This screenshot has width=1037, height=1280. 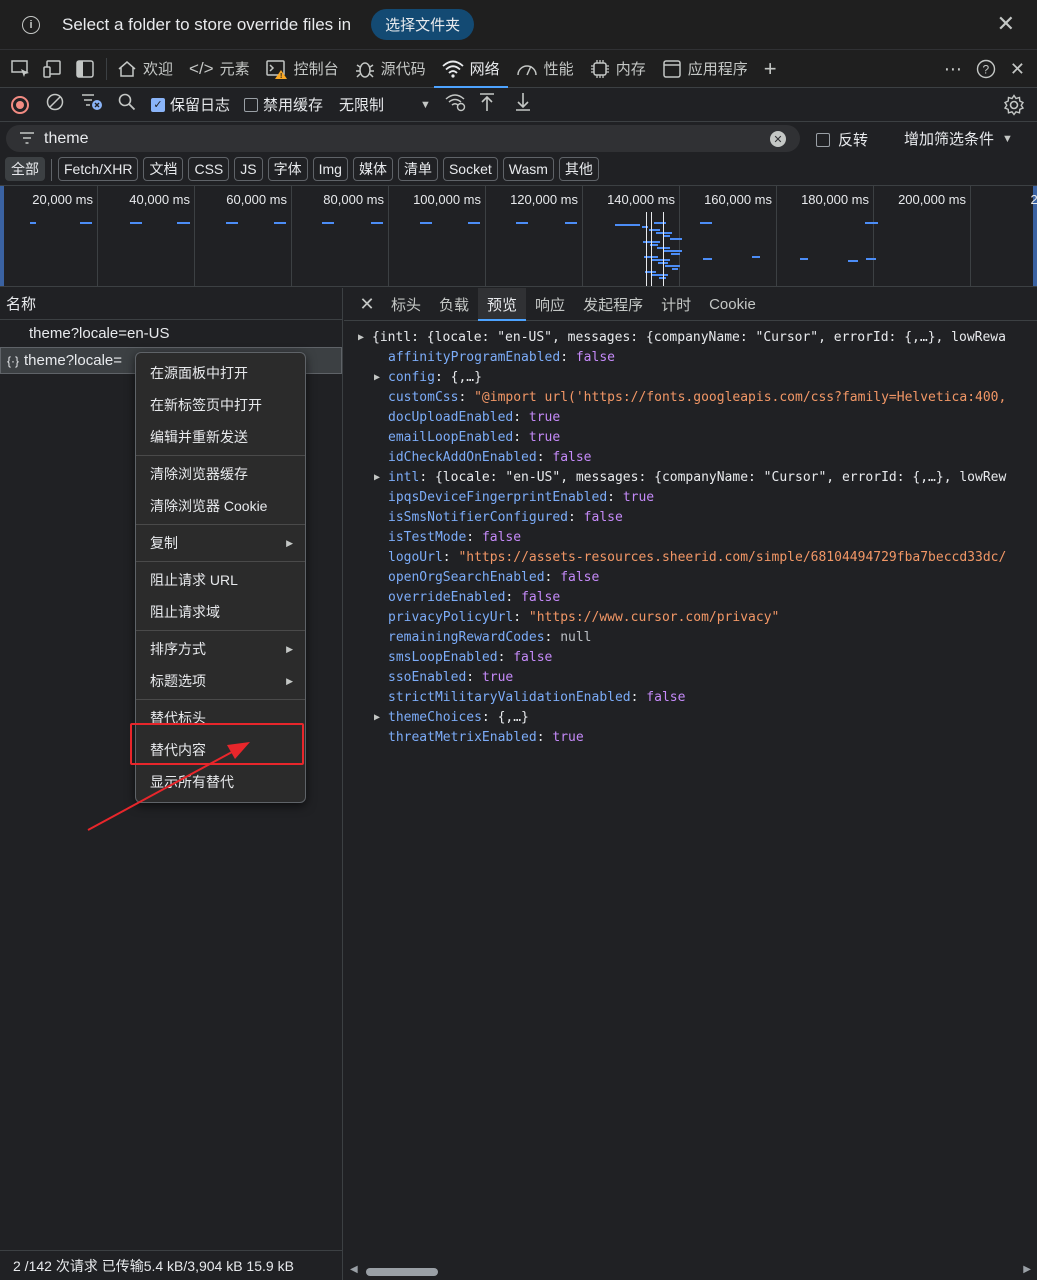 What do you see at coordinates (190, 104) in the screenshot?
I see `preserve-log-checkbox: ✓ 保留日志` at bounding box center [190, 104].